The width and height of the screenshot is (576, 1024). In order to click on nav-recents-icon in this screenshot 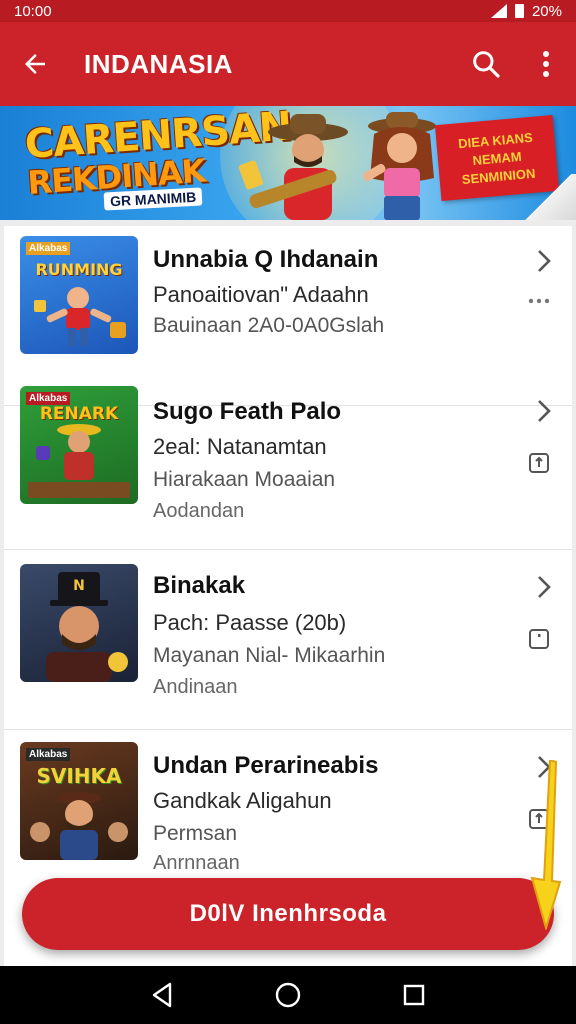, I will do `click(414, 995)`.